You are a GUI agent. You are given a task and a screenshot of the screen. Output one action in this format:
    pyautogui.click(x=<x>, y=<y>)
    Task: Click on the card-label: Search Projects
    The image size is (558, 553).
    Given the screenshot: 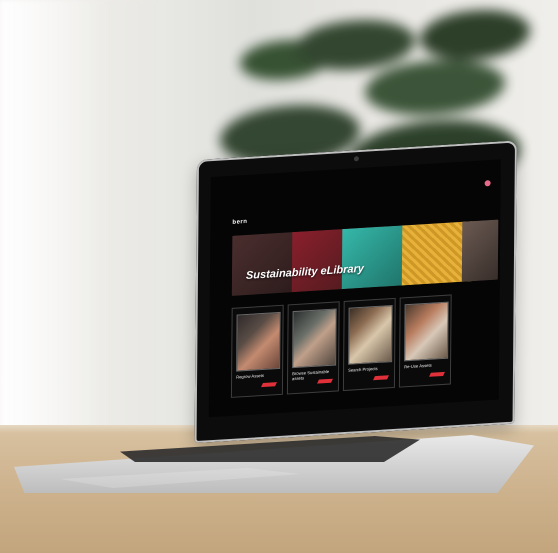 What is the action you would take?
    pyautogui.click(x=363, y=369)
    